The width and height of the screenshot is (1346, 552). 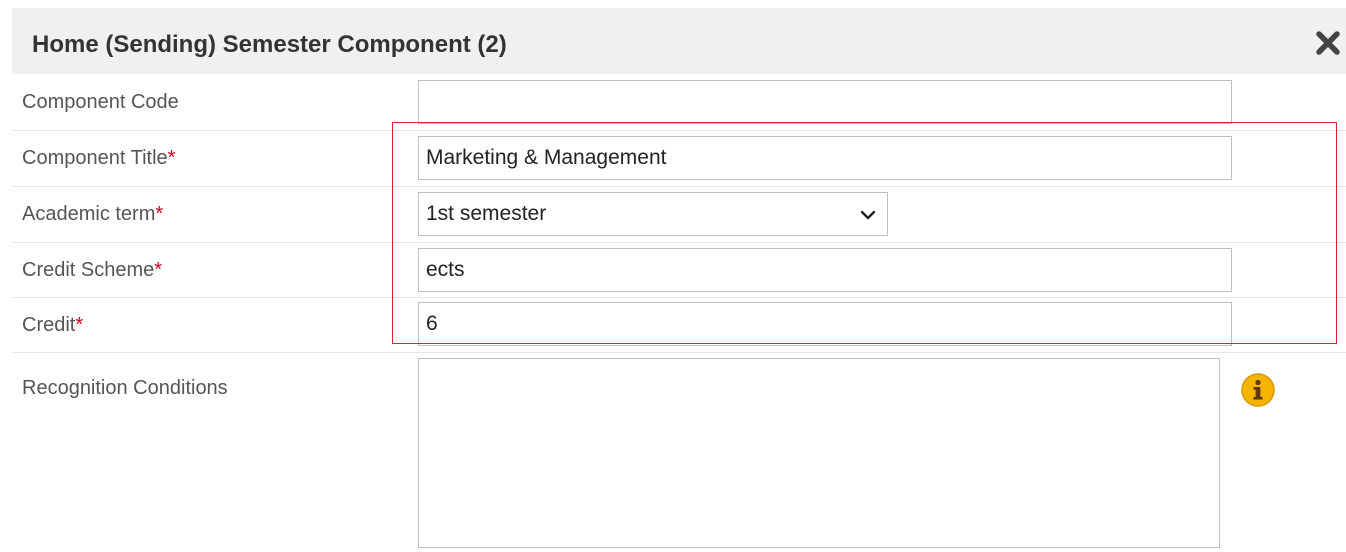 I want to click on credit-input: 6, so click(x=825, y=324).